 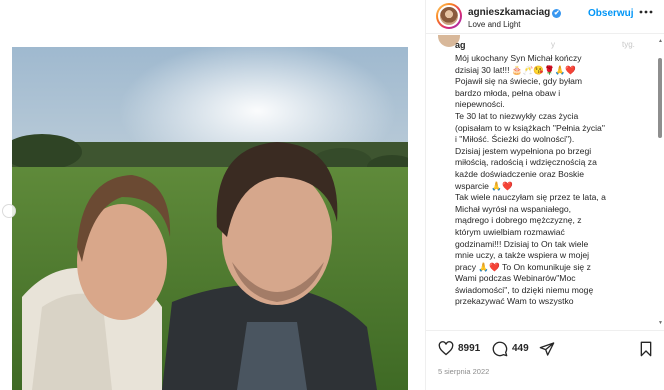 What do you see at coordinates (446, 348) in the screenshot?
I see `heart-icon` at bounding box center [446, 348].